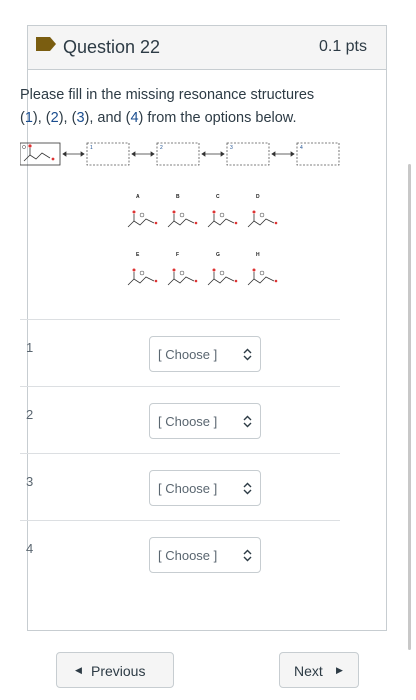 This screenshot has height=700, width=416. Describe the element at coordinates (182, 219) in the screenshot. I see `option-structure-b` at that location.